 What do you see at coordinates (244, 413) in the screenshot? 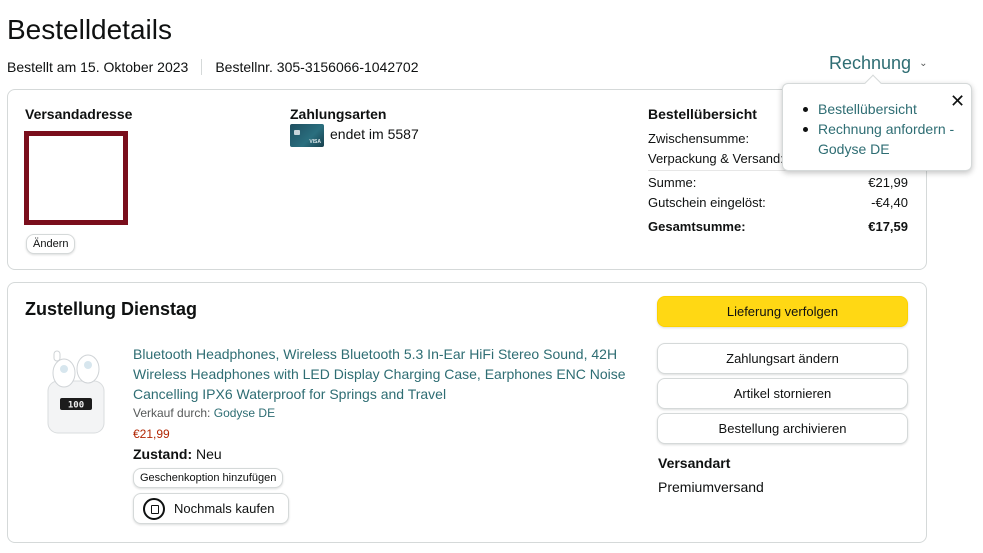
I see `seller-link: Godyse DE` at bounding box center [244, 413].